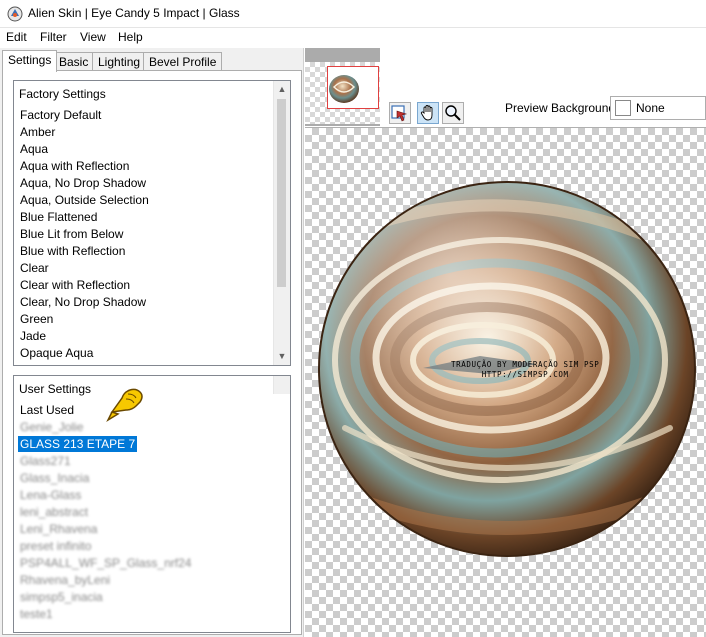  Describe the element at coordinates (50, 495) in the screenshot. I see `list-item: Lena-Glass` at that location.